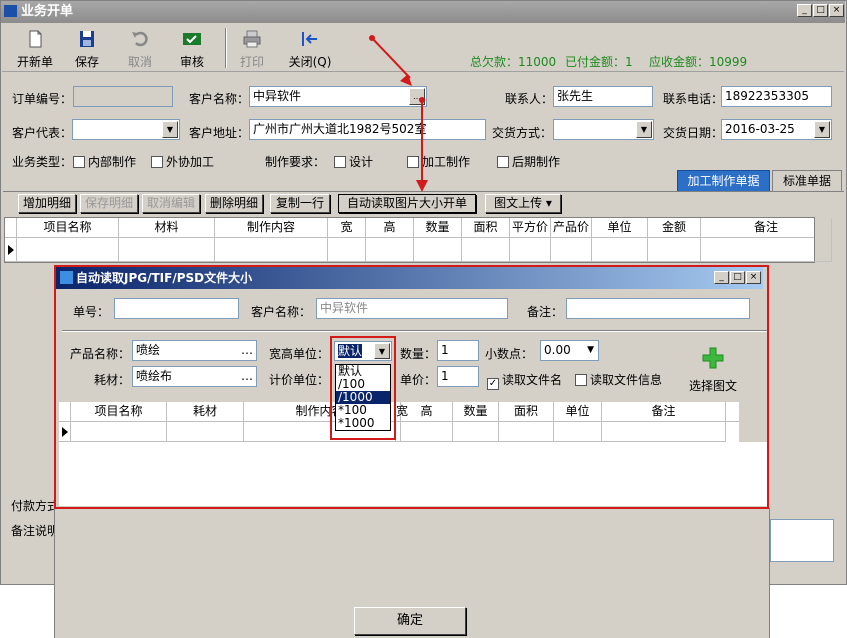 This screenshot has height=638, width=847. What do you see at coordinates (192, 48) in the screenshot?
I see `audit-button: 审核` at bounding box center [192, 48].